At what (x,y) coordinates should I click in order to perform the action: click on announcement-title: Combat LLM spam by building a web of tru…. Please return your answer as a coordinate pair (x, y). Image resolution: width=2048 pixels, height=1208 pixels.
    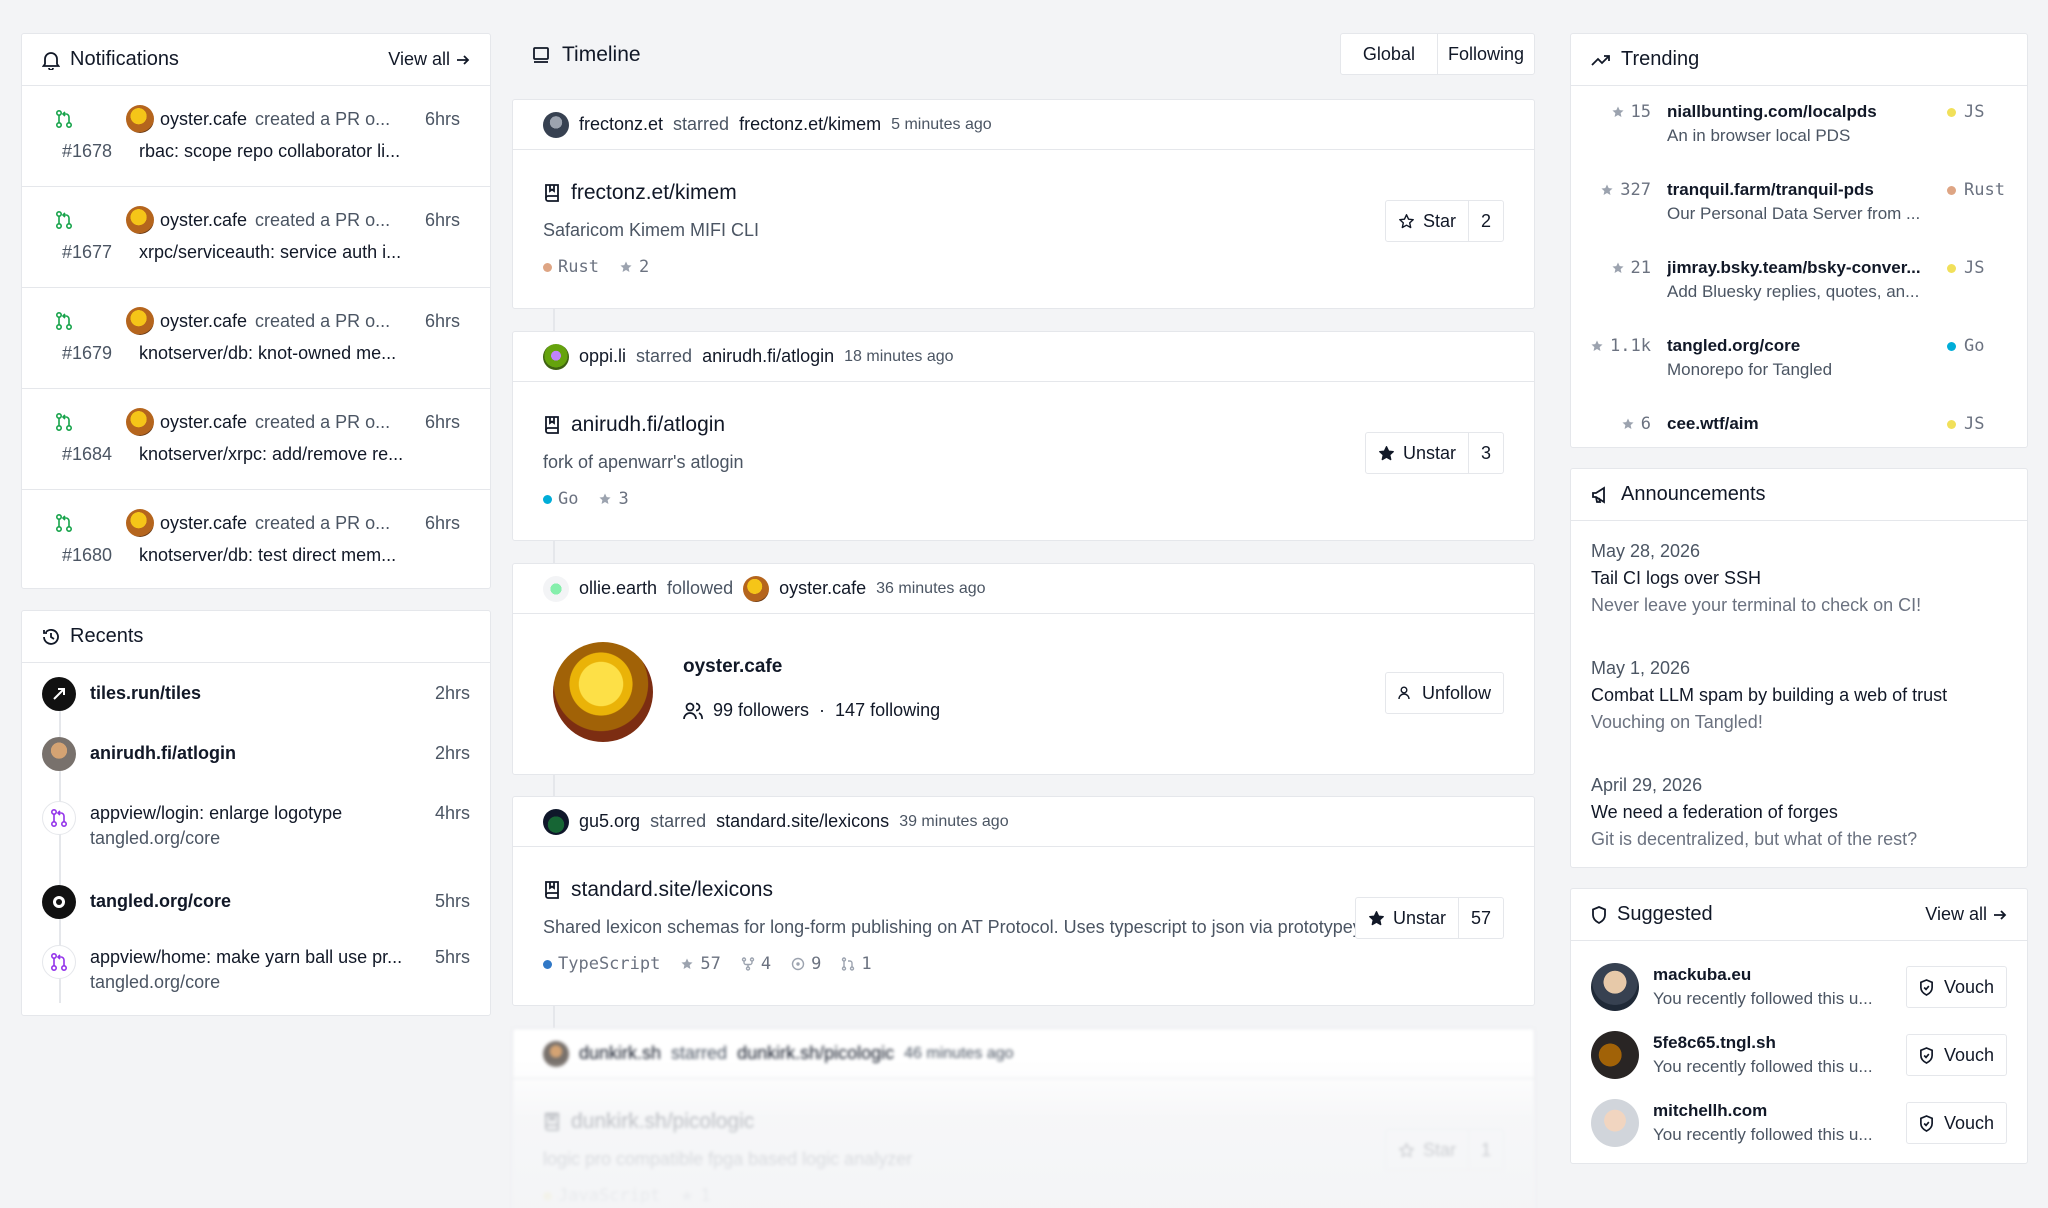
    Looking at the image, I should click on (1799, 695).